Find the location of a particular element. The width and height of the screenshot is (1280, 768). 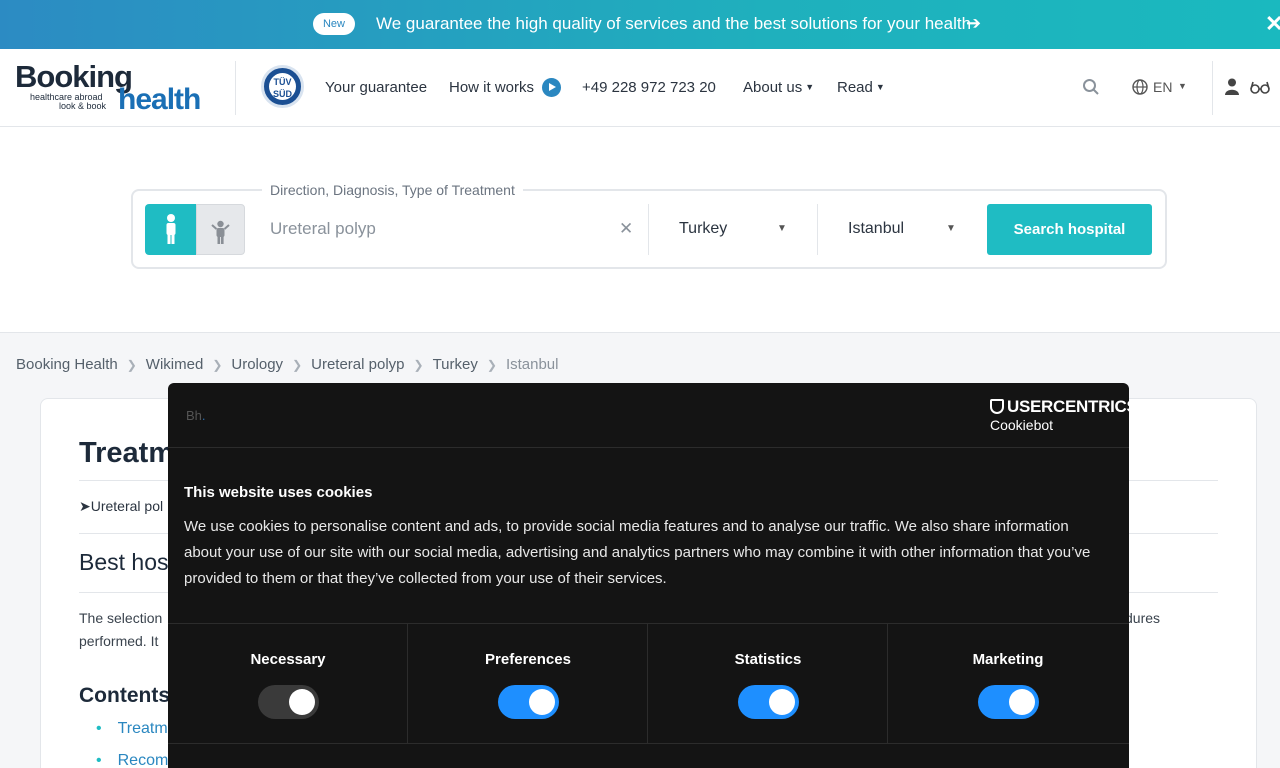

breadcrumb-item: Ureteral polyp is located at coordinates (357, 364).